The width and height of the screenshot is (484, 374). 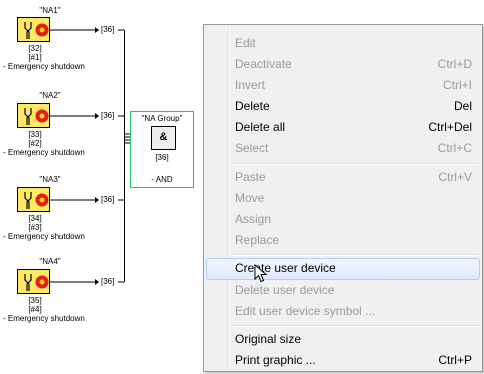 I want to click on menu-item-move: Move, so click(x=343, y=198).